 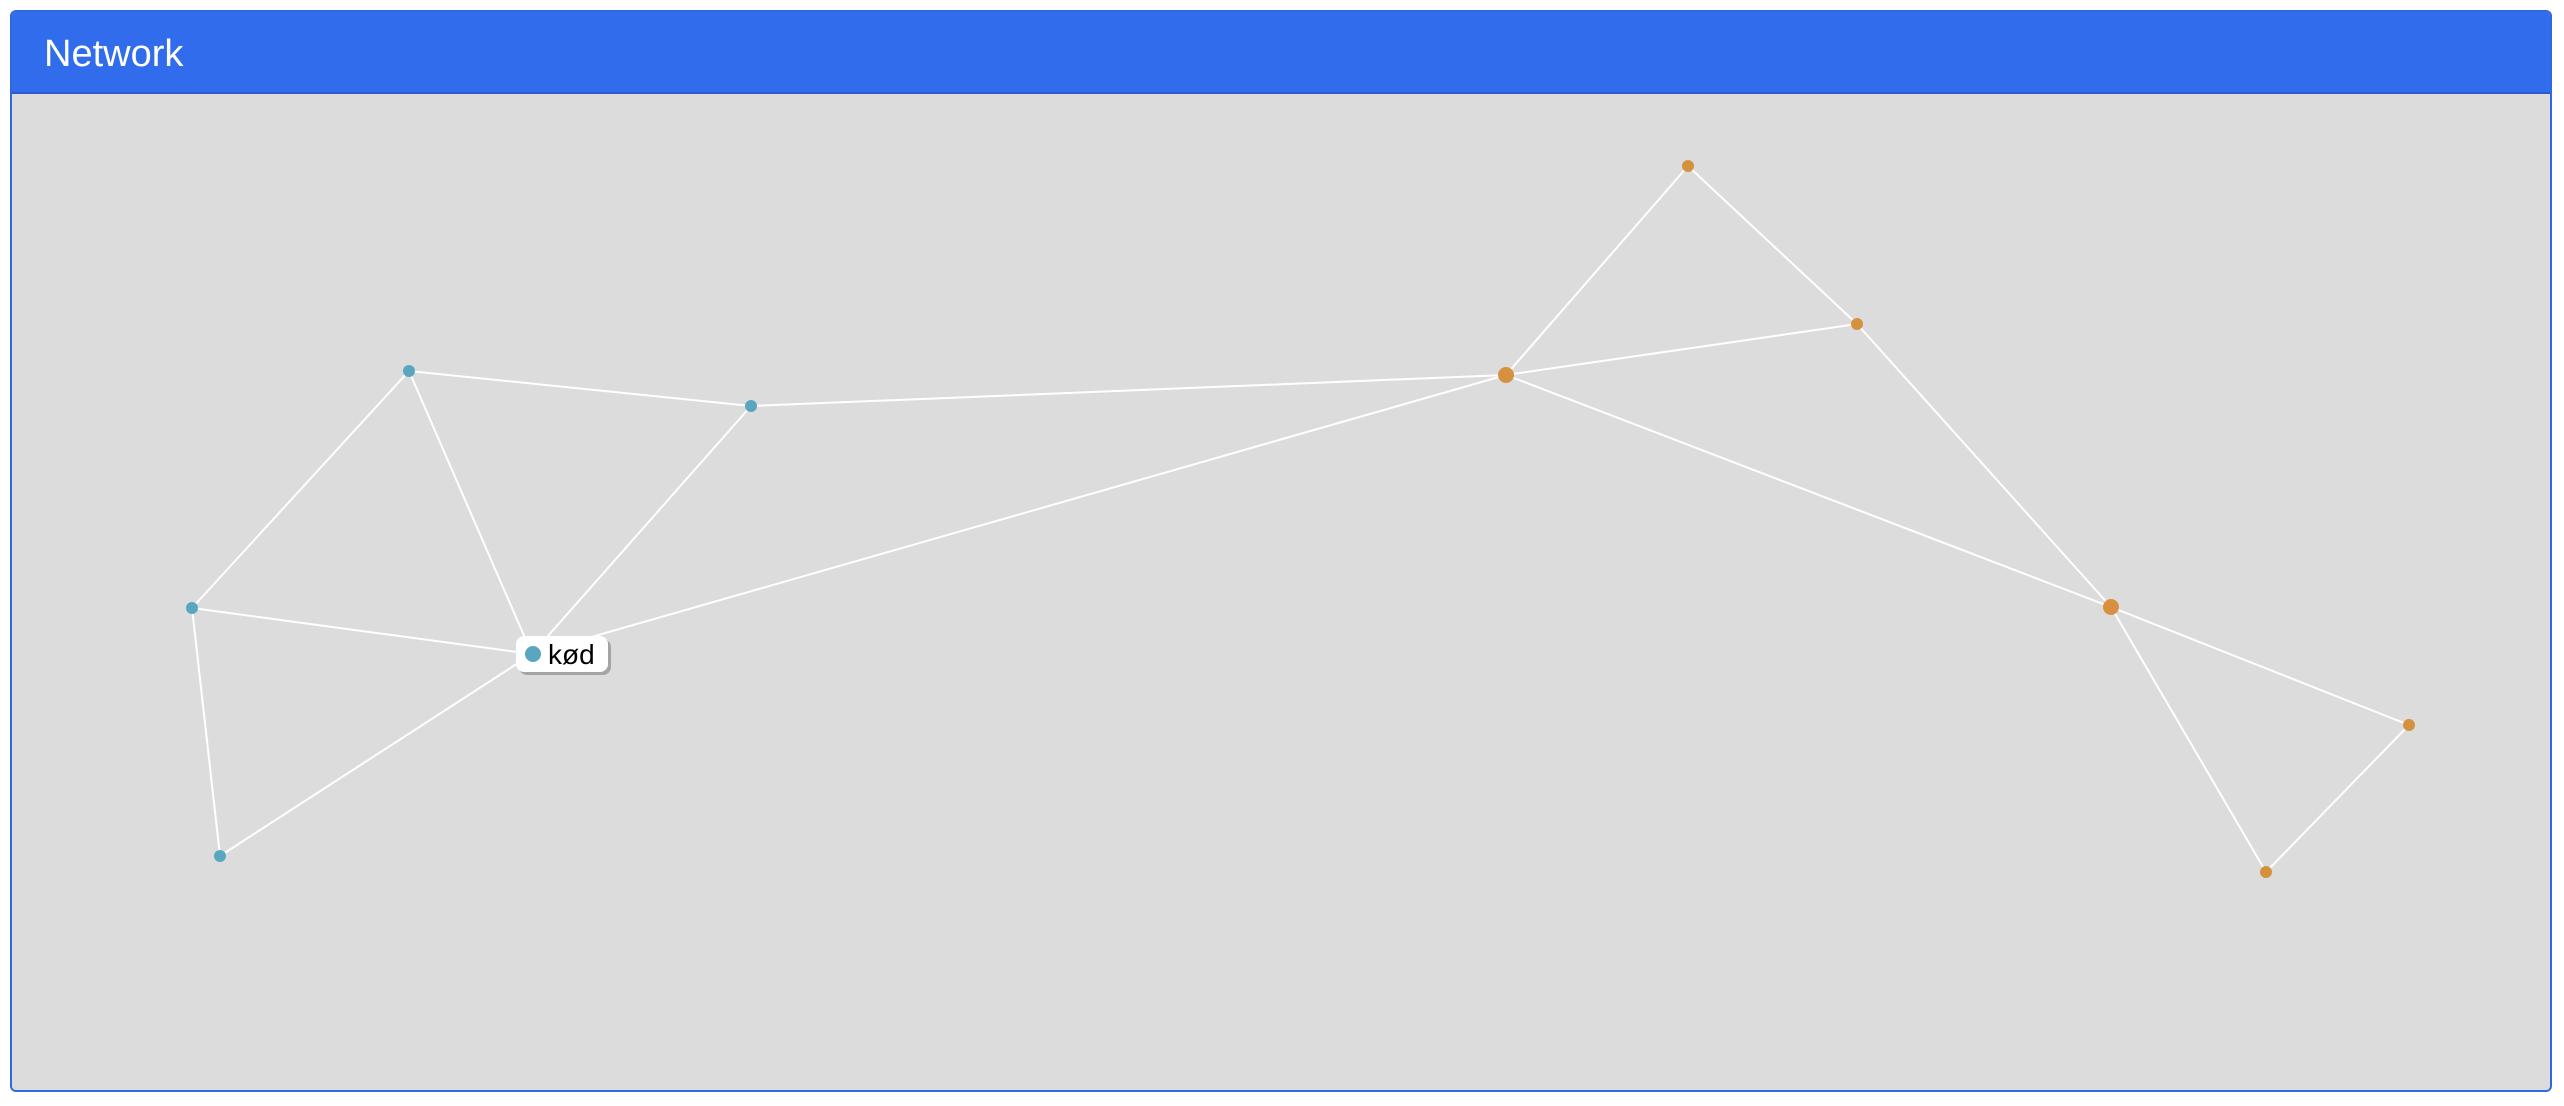 What do you see at coordinates (1597, 270) in the screenshot?
I see `edge-o1-o3` at bounding box center [1597, 270].